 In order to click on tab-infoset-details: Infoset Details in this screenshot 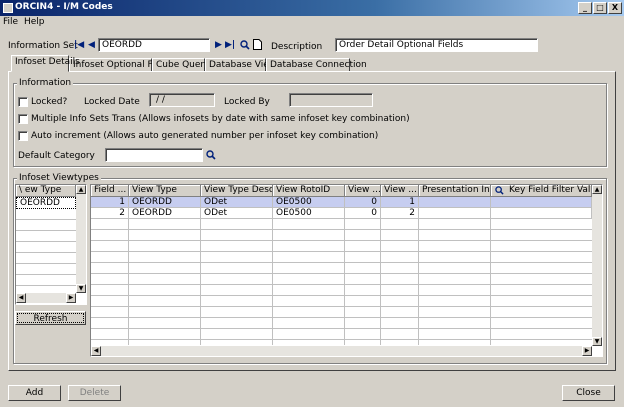, I will do `click(45, 63)`.